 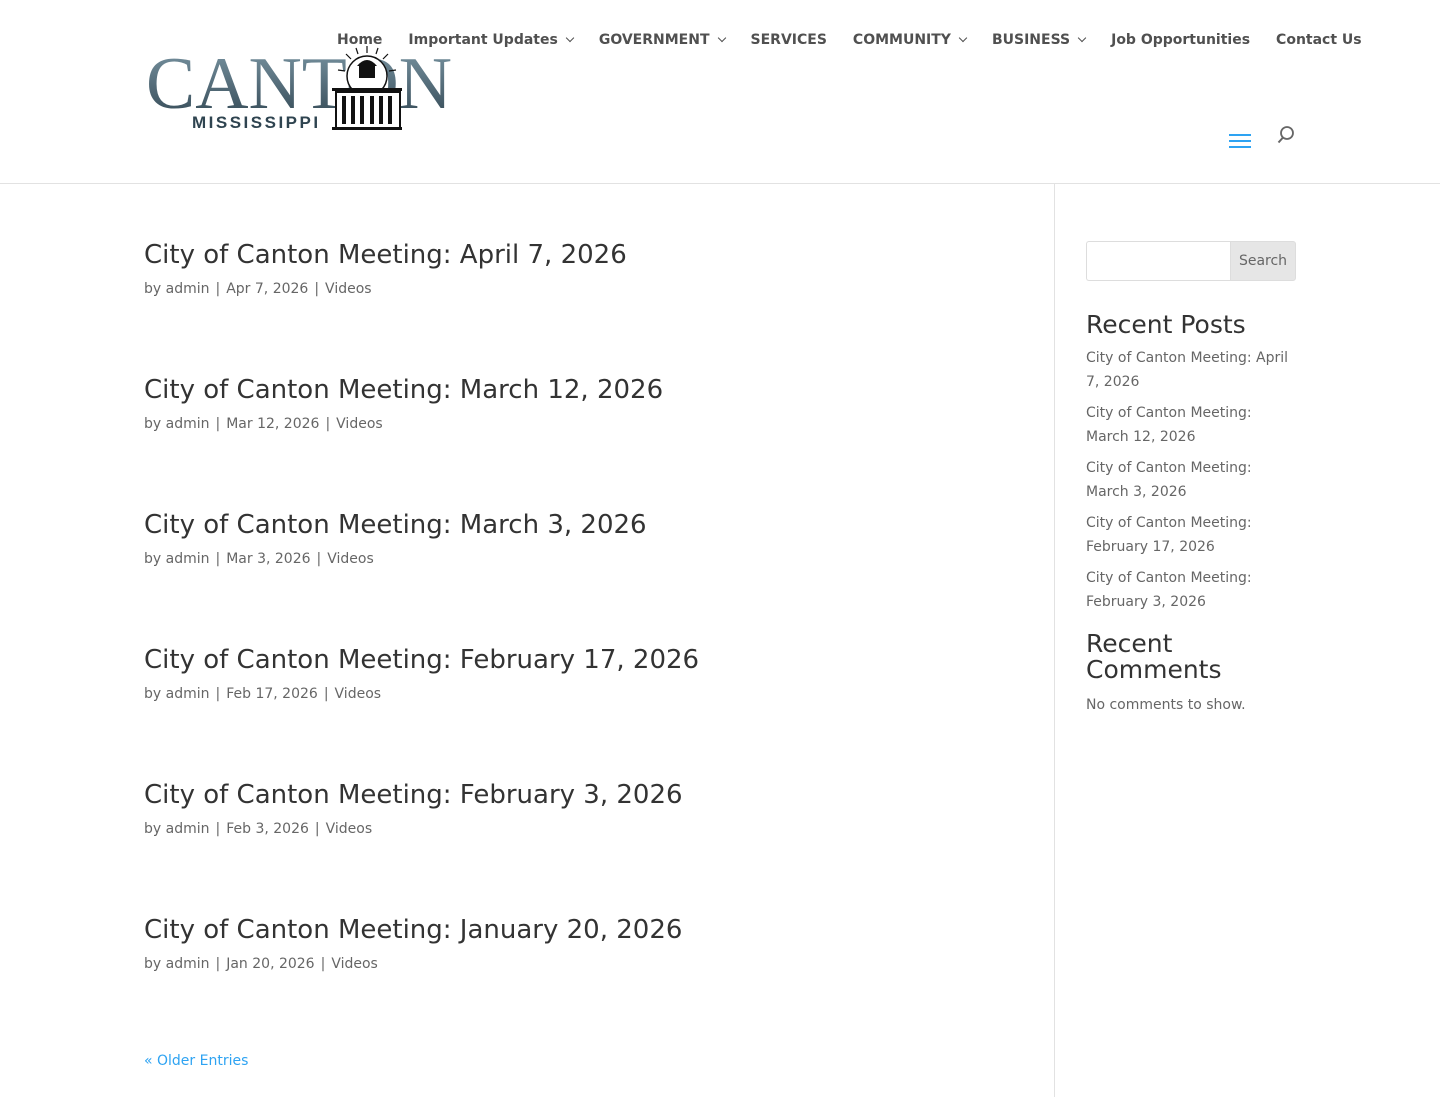 What do you see at coordinates (196, 1061) in the screenshot?
I see `older-entries-link: « Older Entries` at bounding box center [196, 1061].